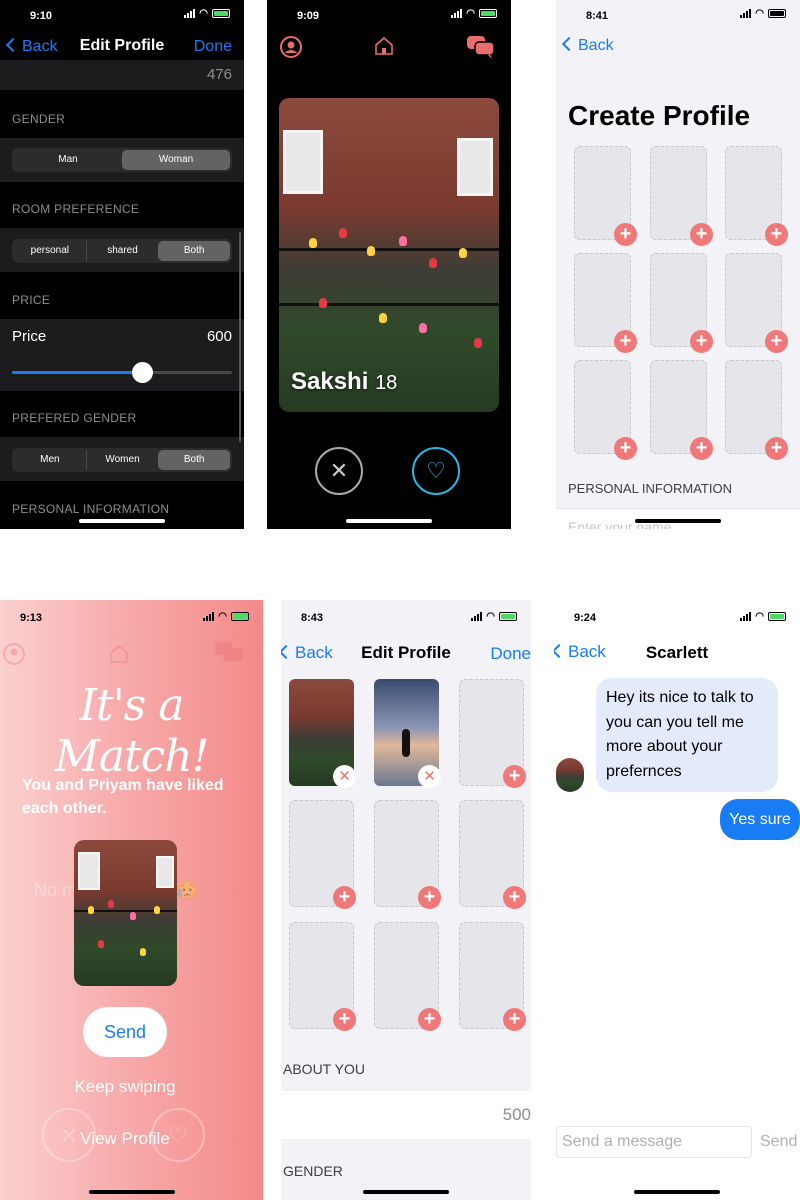 This screenshot has width=800, height=1200. What do you see at coordinates (654, 1142) in the screenshot?
I see `message-input: Send a message` at bounding box center [654, 1142].